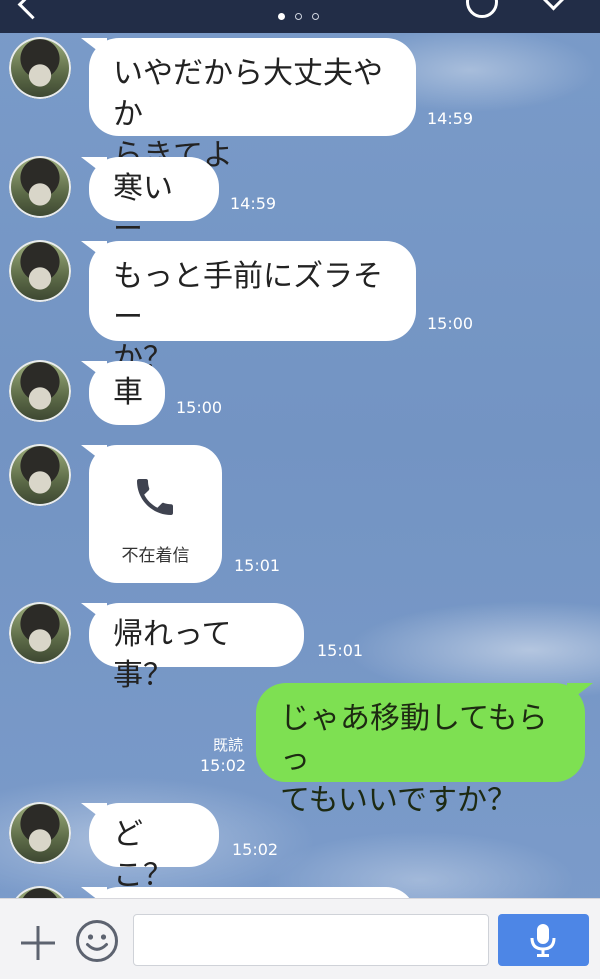 The image size is (600, 979). What do you see at coordinates (553, 5) in the screenshot?
I see `menu-chevron-icon` at bounding box center [553, 5].